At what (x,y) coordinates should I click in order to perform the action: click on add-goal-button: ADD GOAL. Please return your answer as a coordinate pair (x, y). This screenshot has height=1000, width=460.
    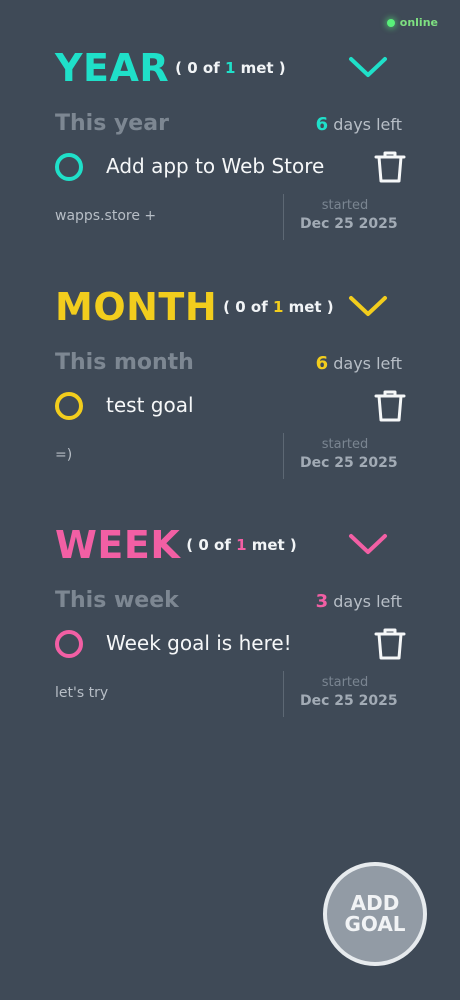
    Looking at the image, I should click on (375, 914).